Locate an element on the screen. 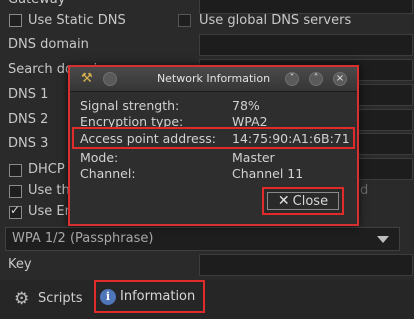  titlebar-close-button: × is located at coordinates (340, 79).